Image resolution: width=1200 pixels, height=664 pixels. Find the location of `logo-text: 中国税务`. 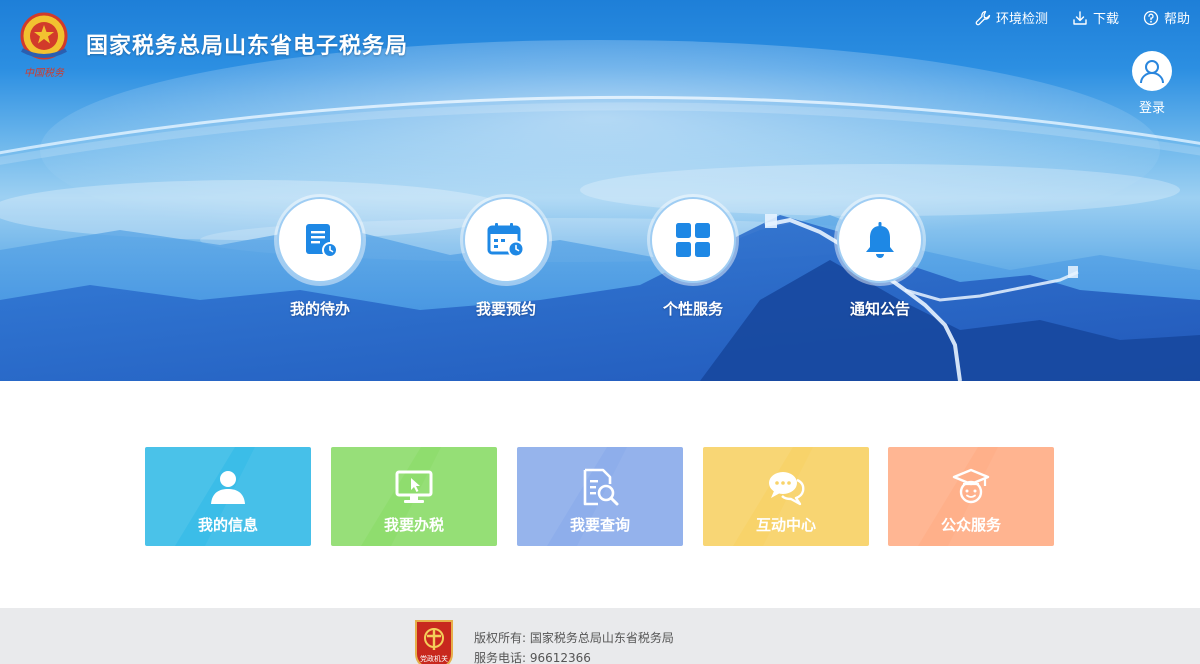

logo-text: 中国税务 is located at coordinates (44, 73).